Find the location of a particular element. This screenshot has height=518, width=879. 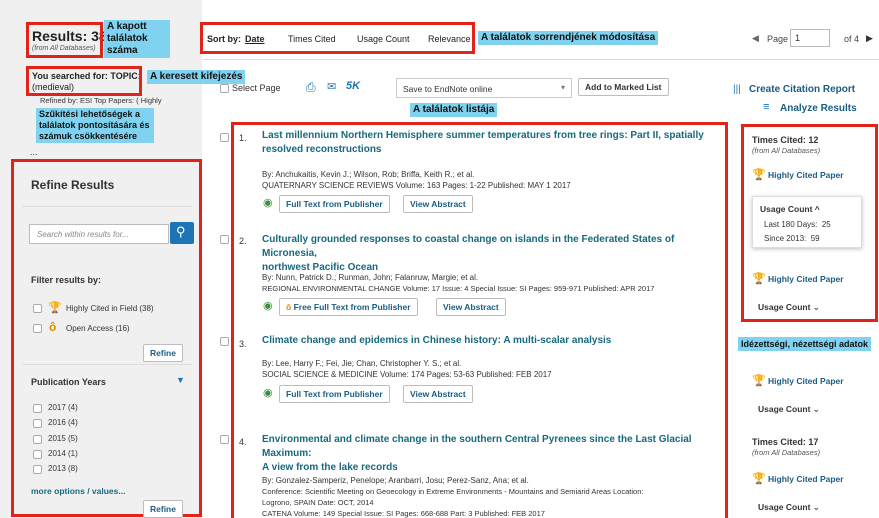

year-item: 2016 (4) is located at coordinates (63, 422).